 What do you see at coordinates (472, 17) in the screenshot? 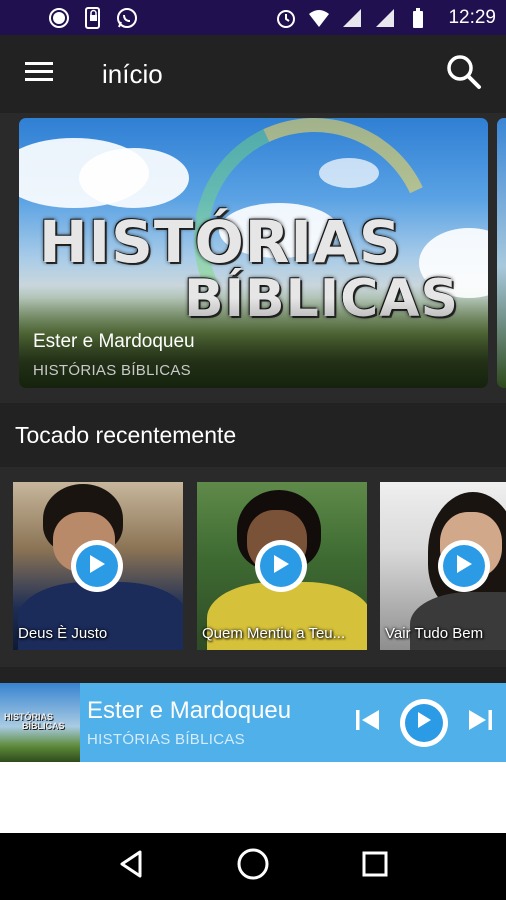
I see `clock: 12:29` at bounding box center [472, 17].